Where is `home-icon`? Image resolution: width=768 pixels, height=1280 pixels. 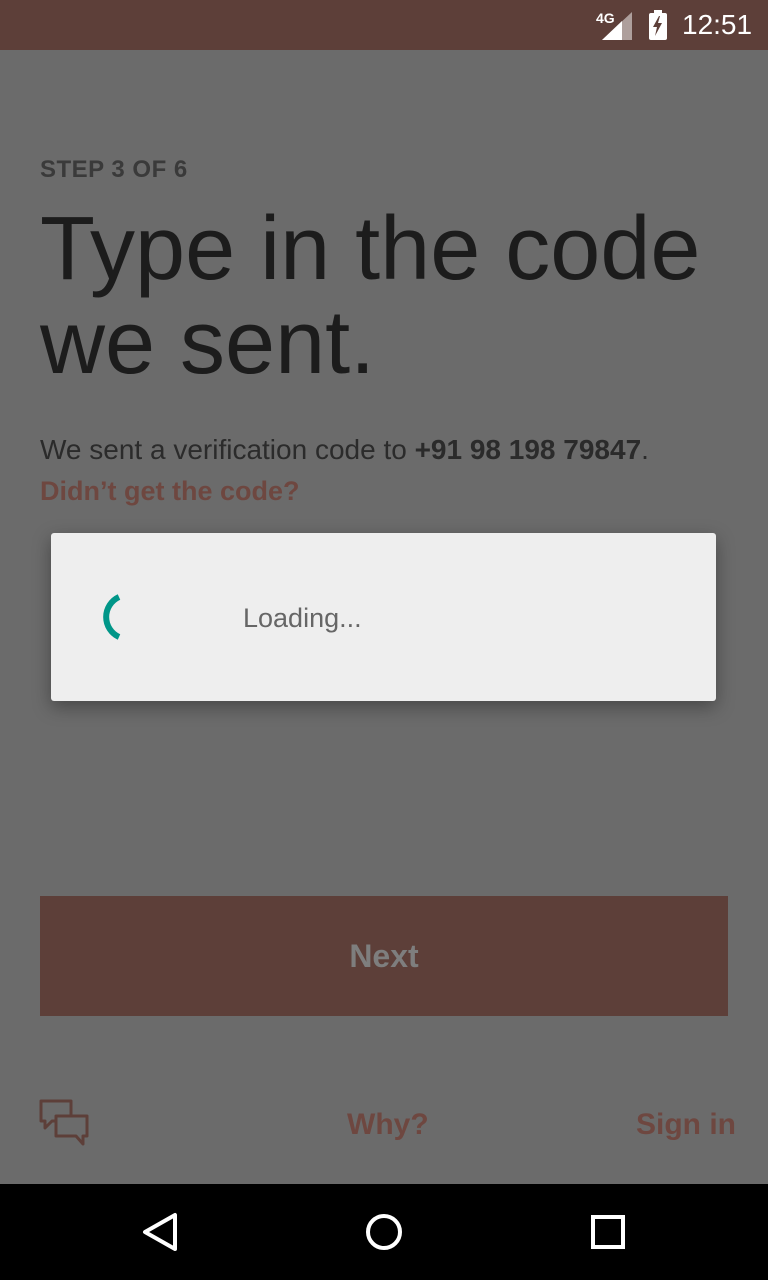 home-icon is located at coordinates (384, 1232).